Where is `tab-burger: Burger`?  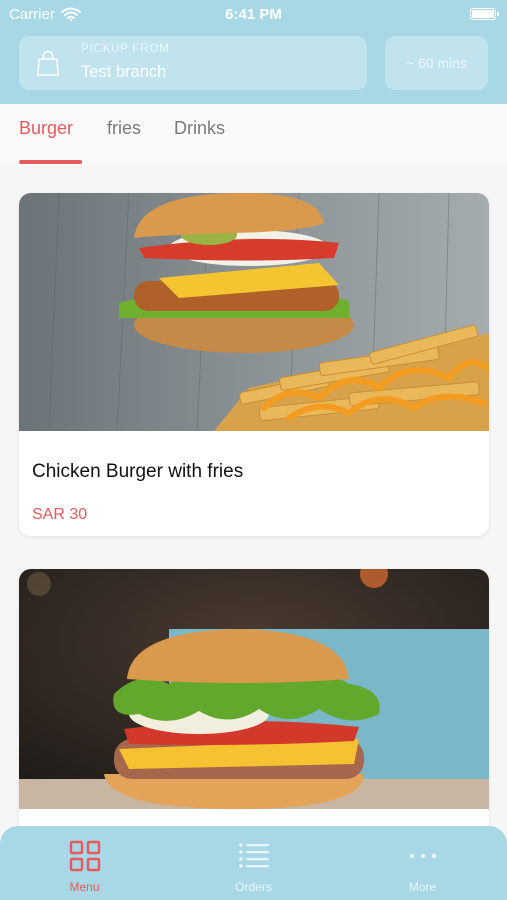 tab-burger: Burger is located at coordinates (46, 128).